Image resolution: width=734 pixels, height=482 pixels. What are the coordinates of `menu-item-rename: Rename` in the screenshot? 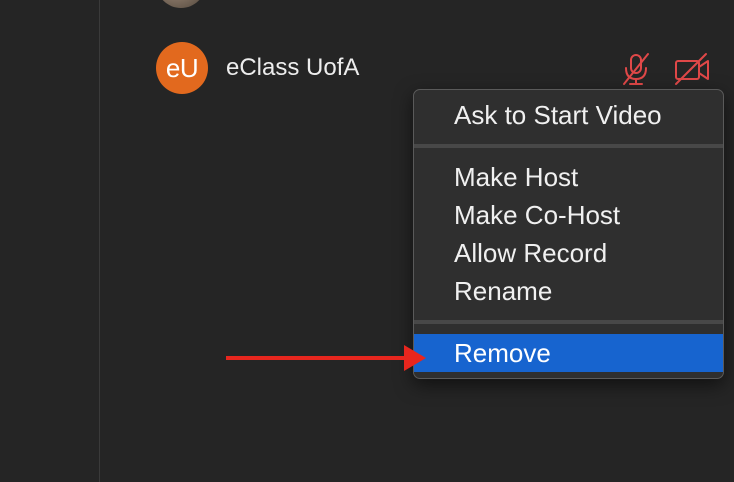 It's located at (568, 291).